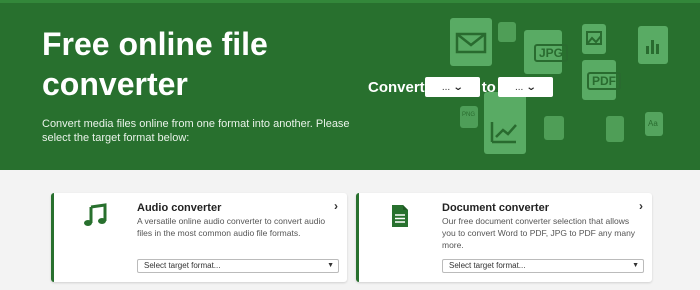  I want to click on png-label: PNG, so click(469, 115).